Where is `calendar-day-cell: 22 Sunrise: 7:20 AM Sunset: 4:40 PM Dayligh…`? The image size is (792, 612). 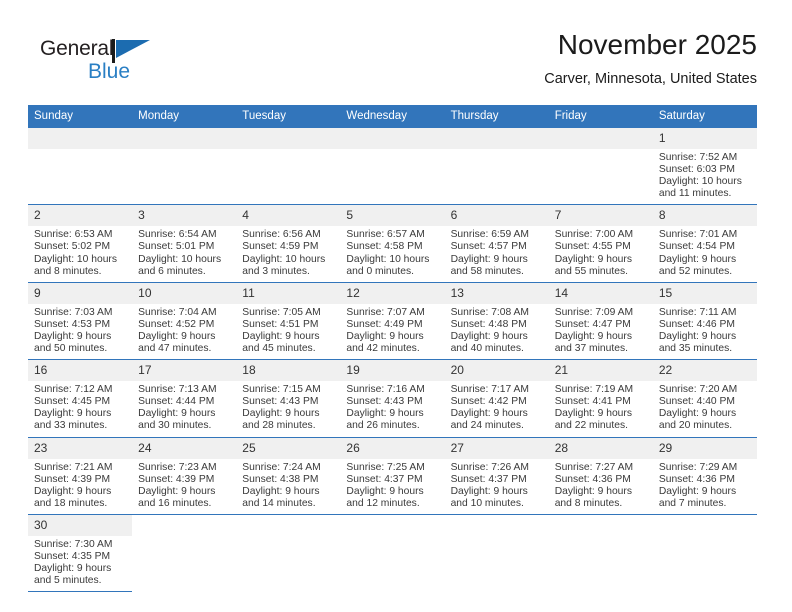
calendar-day-cell: 22 Sunrise: 7:20 AM Sunset: 4:40 PM Dayligh… is located at coordinates (704, 398).